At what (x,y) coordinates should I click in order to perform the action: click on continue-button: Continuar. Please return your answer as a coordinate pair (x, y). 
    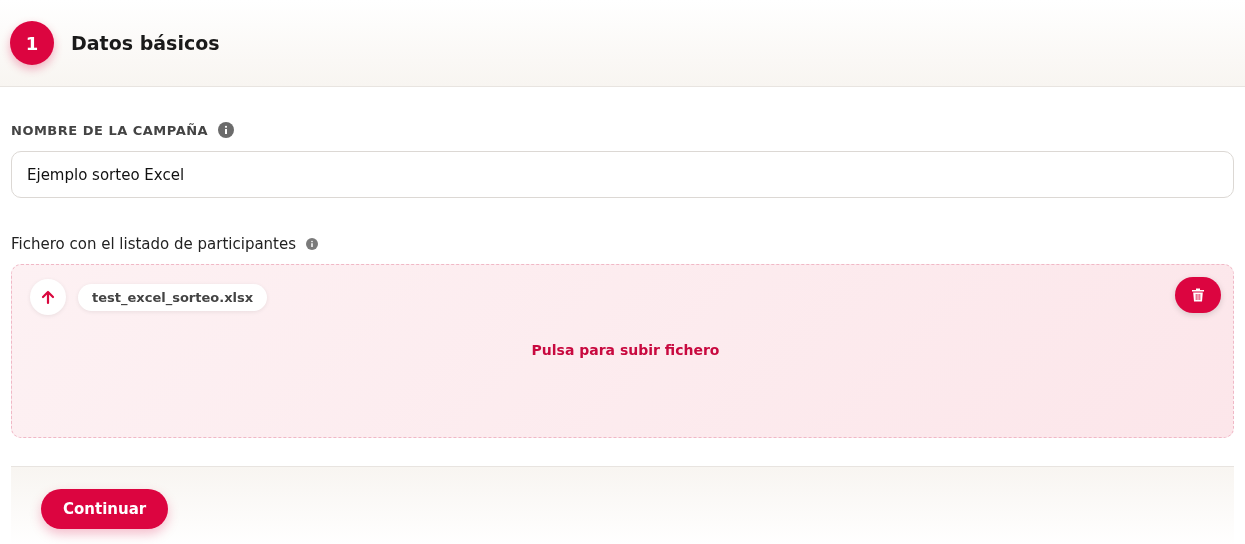
    Looking at the image, I should click on (105, 509).